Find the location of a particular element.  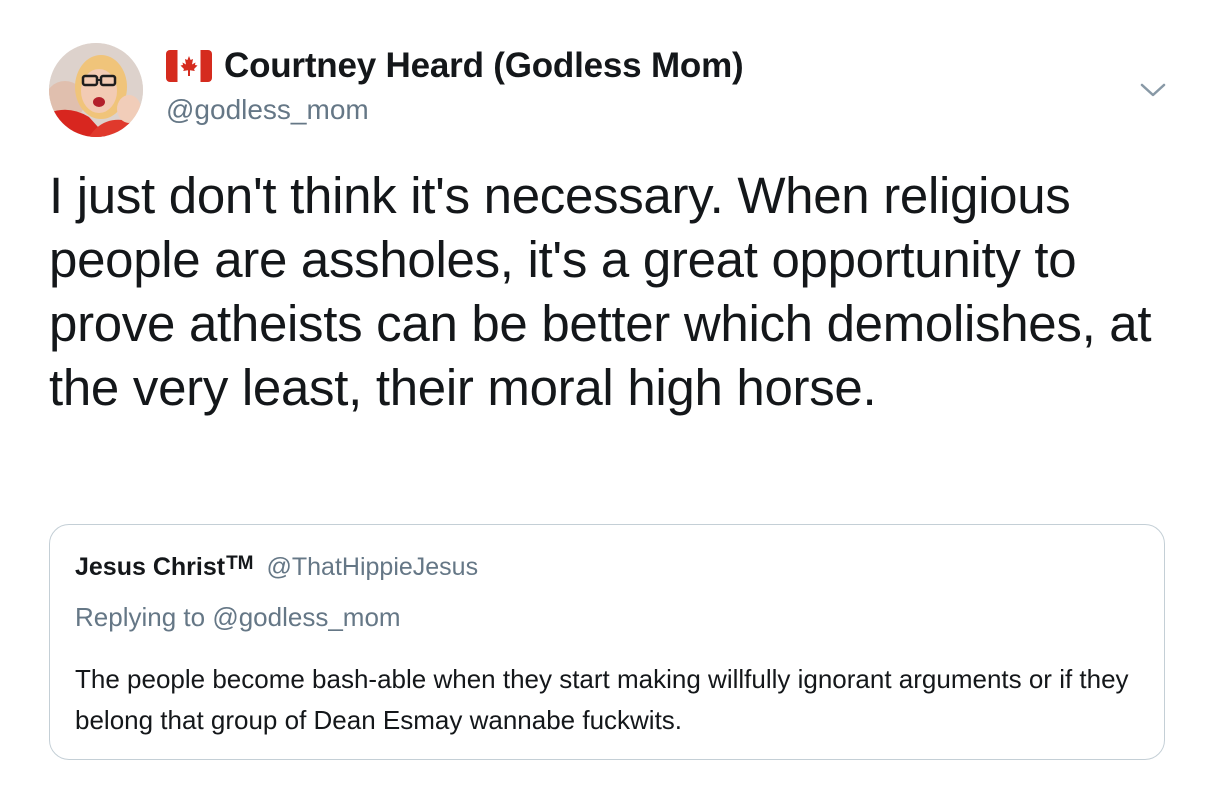

quoted-tweet-header: Jesus Christ TM @ThatHippieJesus is located at coordinates (276, 567).